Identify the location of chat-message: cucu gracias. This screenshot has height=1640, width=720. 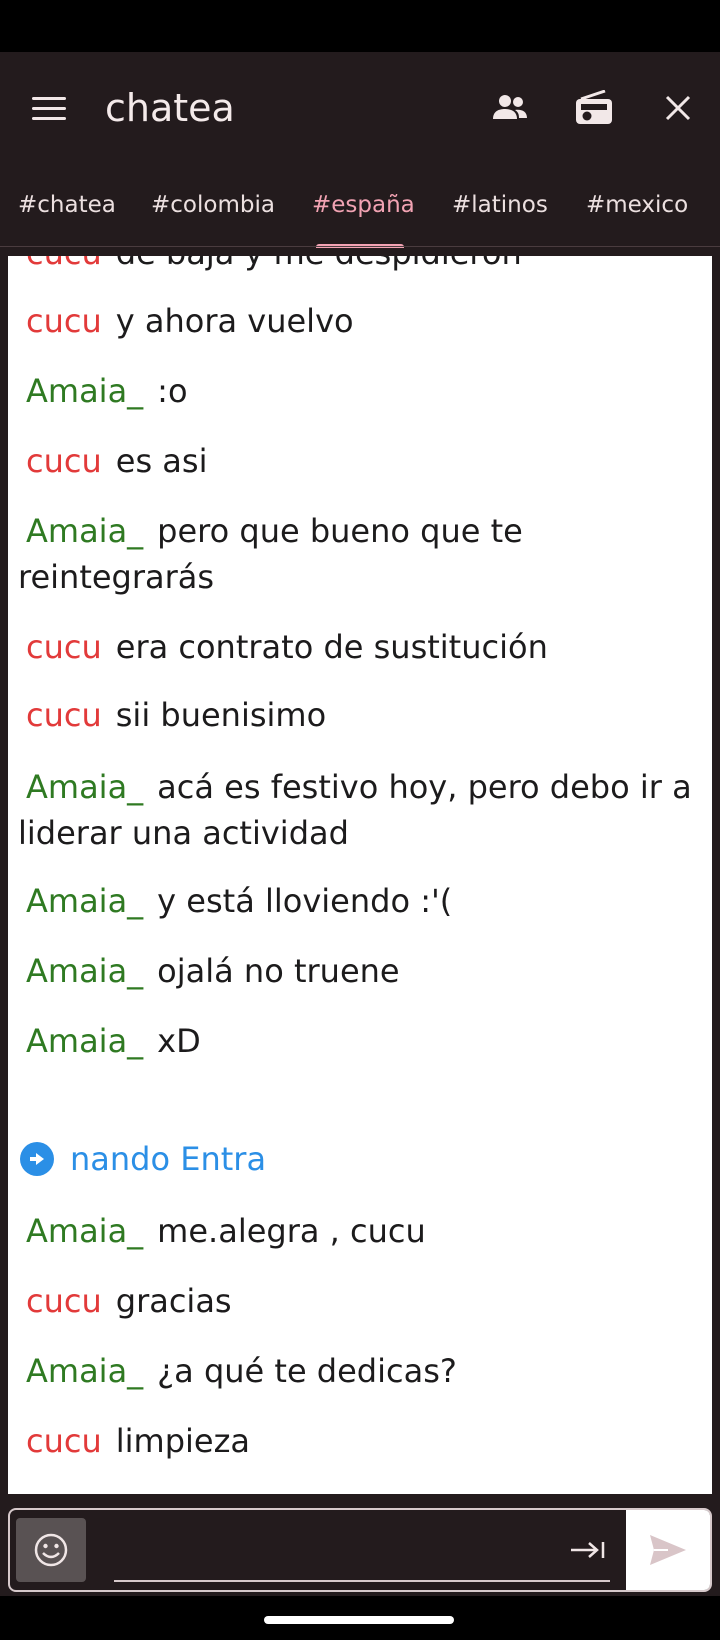
(360, 1301).